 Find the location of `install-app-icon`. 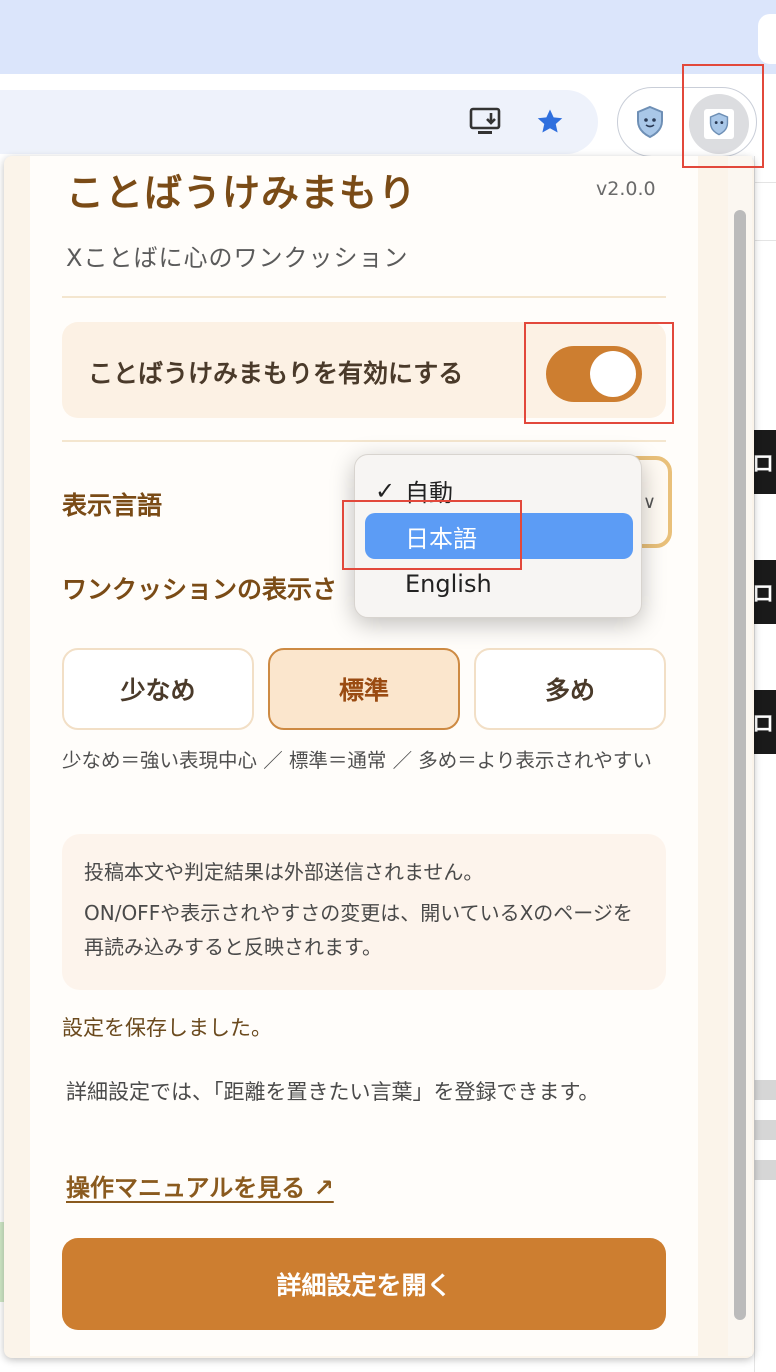

install-app-icon is located at coordinates (486, 122).